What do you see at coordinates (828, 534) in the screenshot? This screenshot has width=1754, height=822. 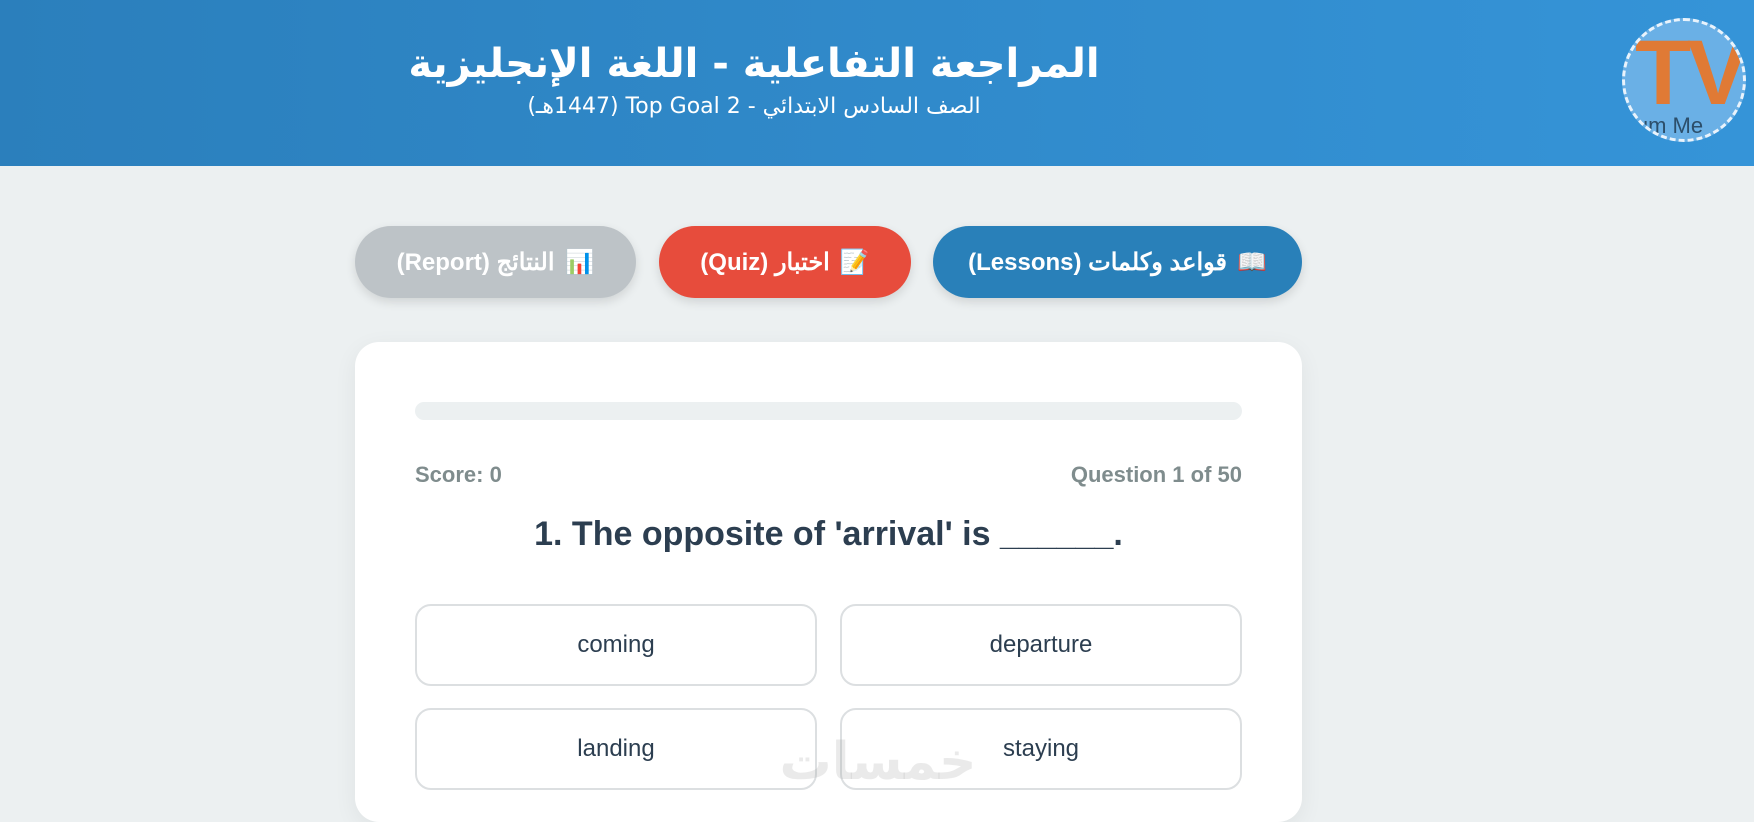 I see `question-text: 1. The opposite of 'arrival' is ______.` at bounding box center [828, 534].